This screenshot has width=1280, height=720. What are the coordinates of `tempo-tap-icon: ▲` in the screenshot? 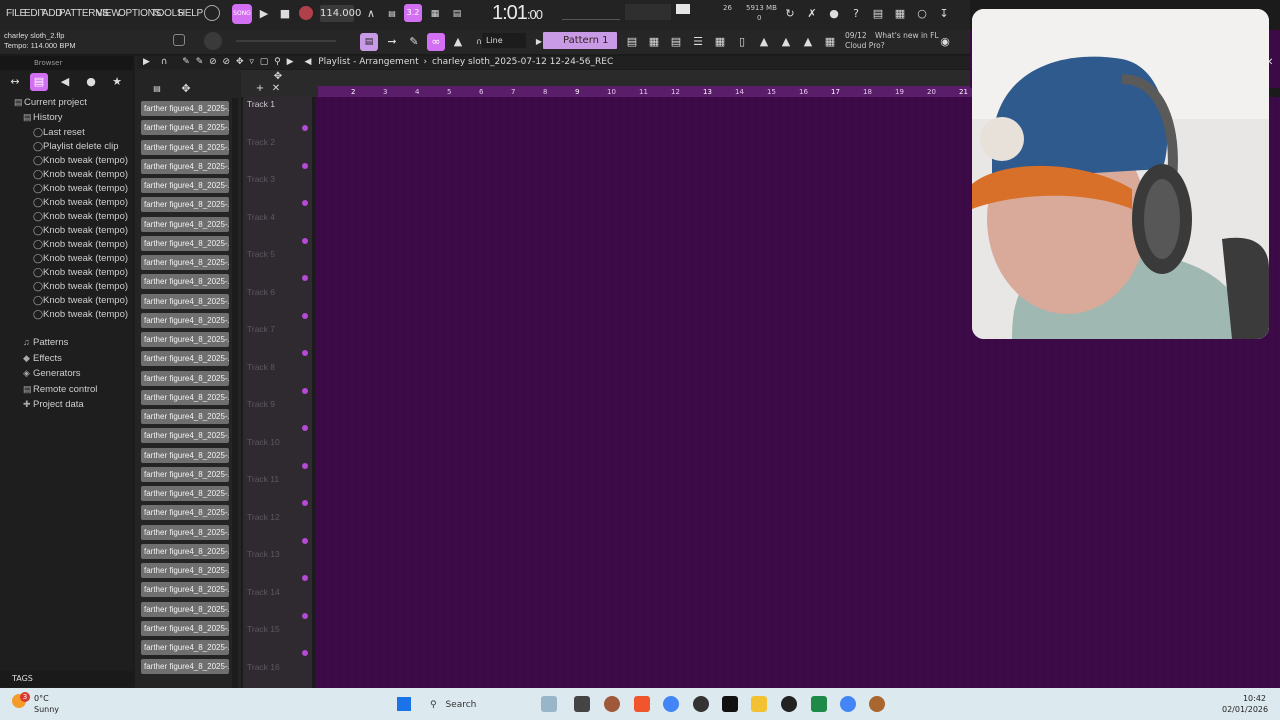 It's located at (786, 42).